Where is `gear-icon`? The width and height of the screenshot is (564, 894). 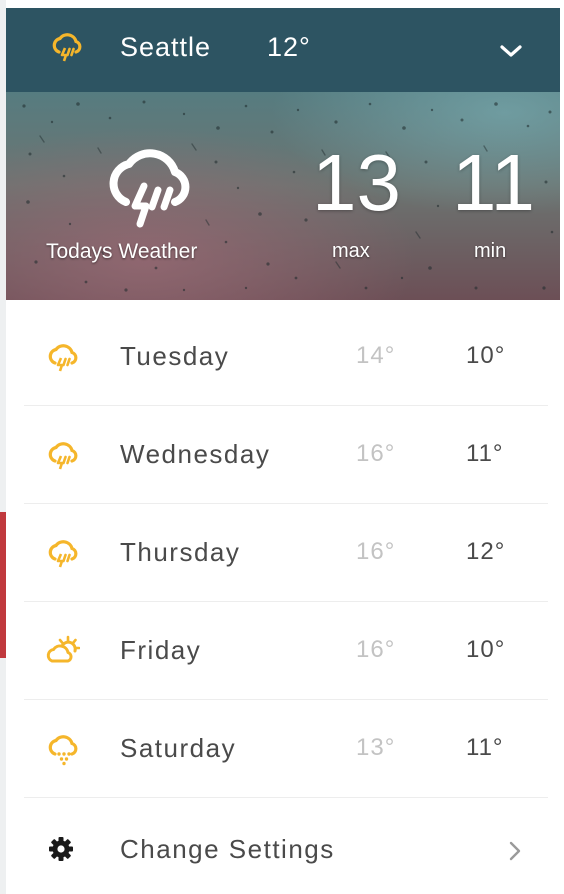
gear-icon is located at coordinates (61, 849).